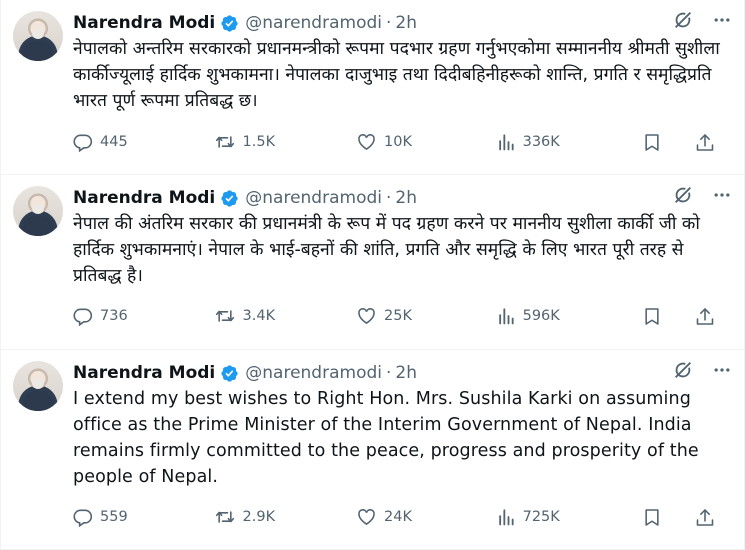  Describe the element at coordinates (285, 142) in the screenshot. I see `repost-button: 1.5K` at that location.